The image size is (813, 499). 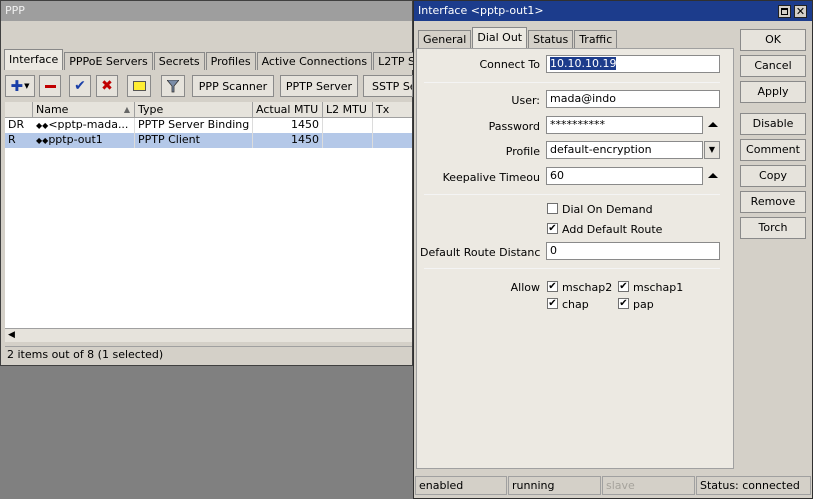 I want to click on ok-button: OK, so click(x=773, y=40).